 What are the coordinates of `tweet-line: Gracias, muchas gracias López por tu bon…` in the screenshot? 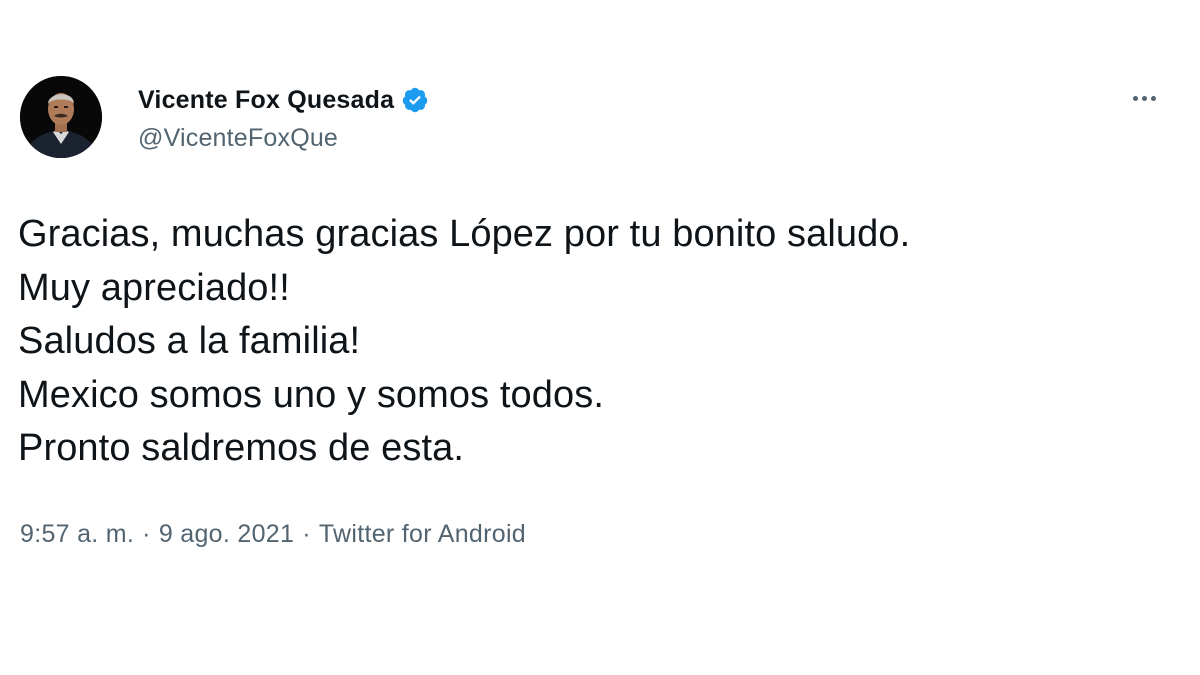 It's located at (464, 234).